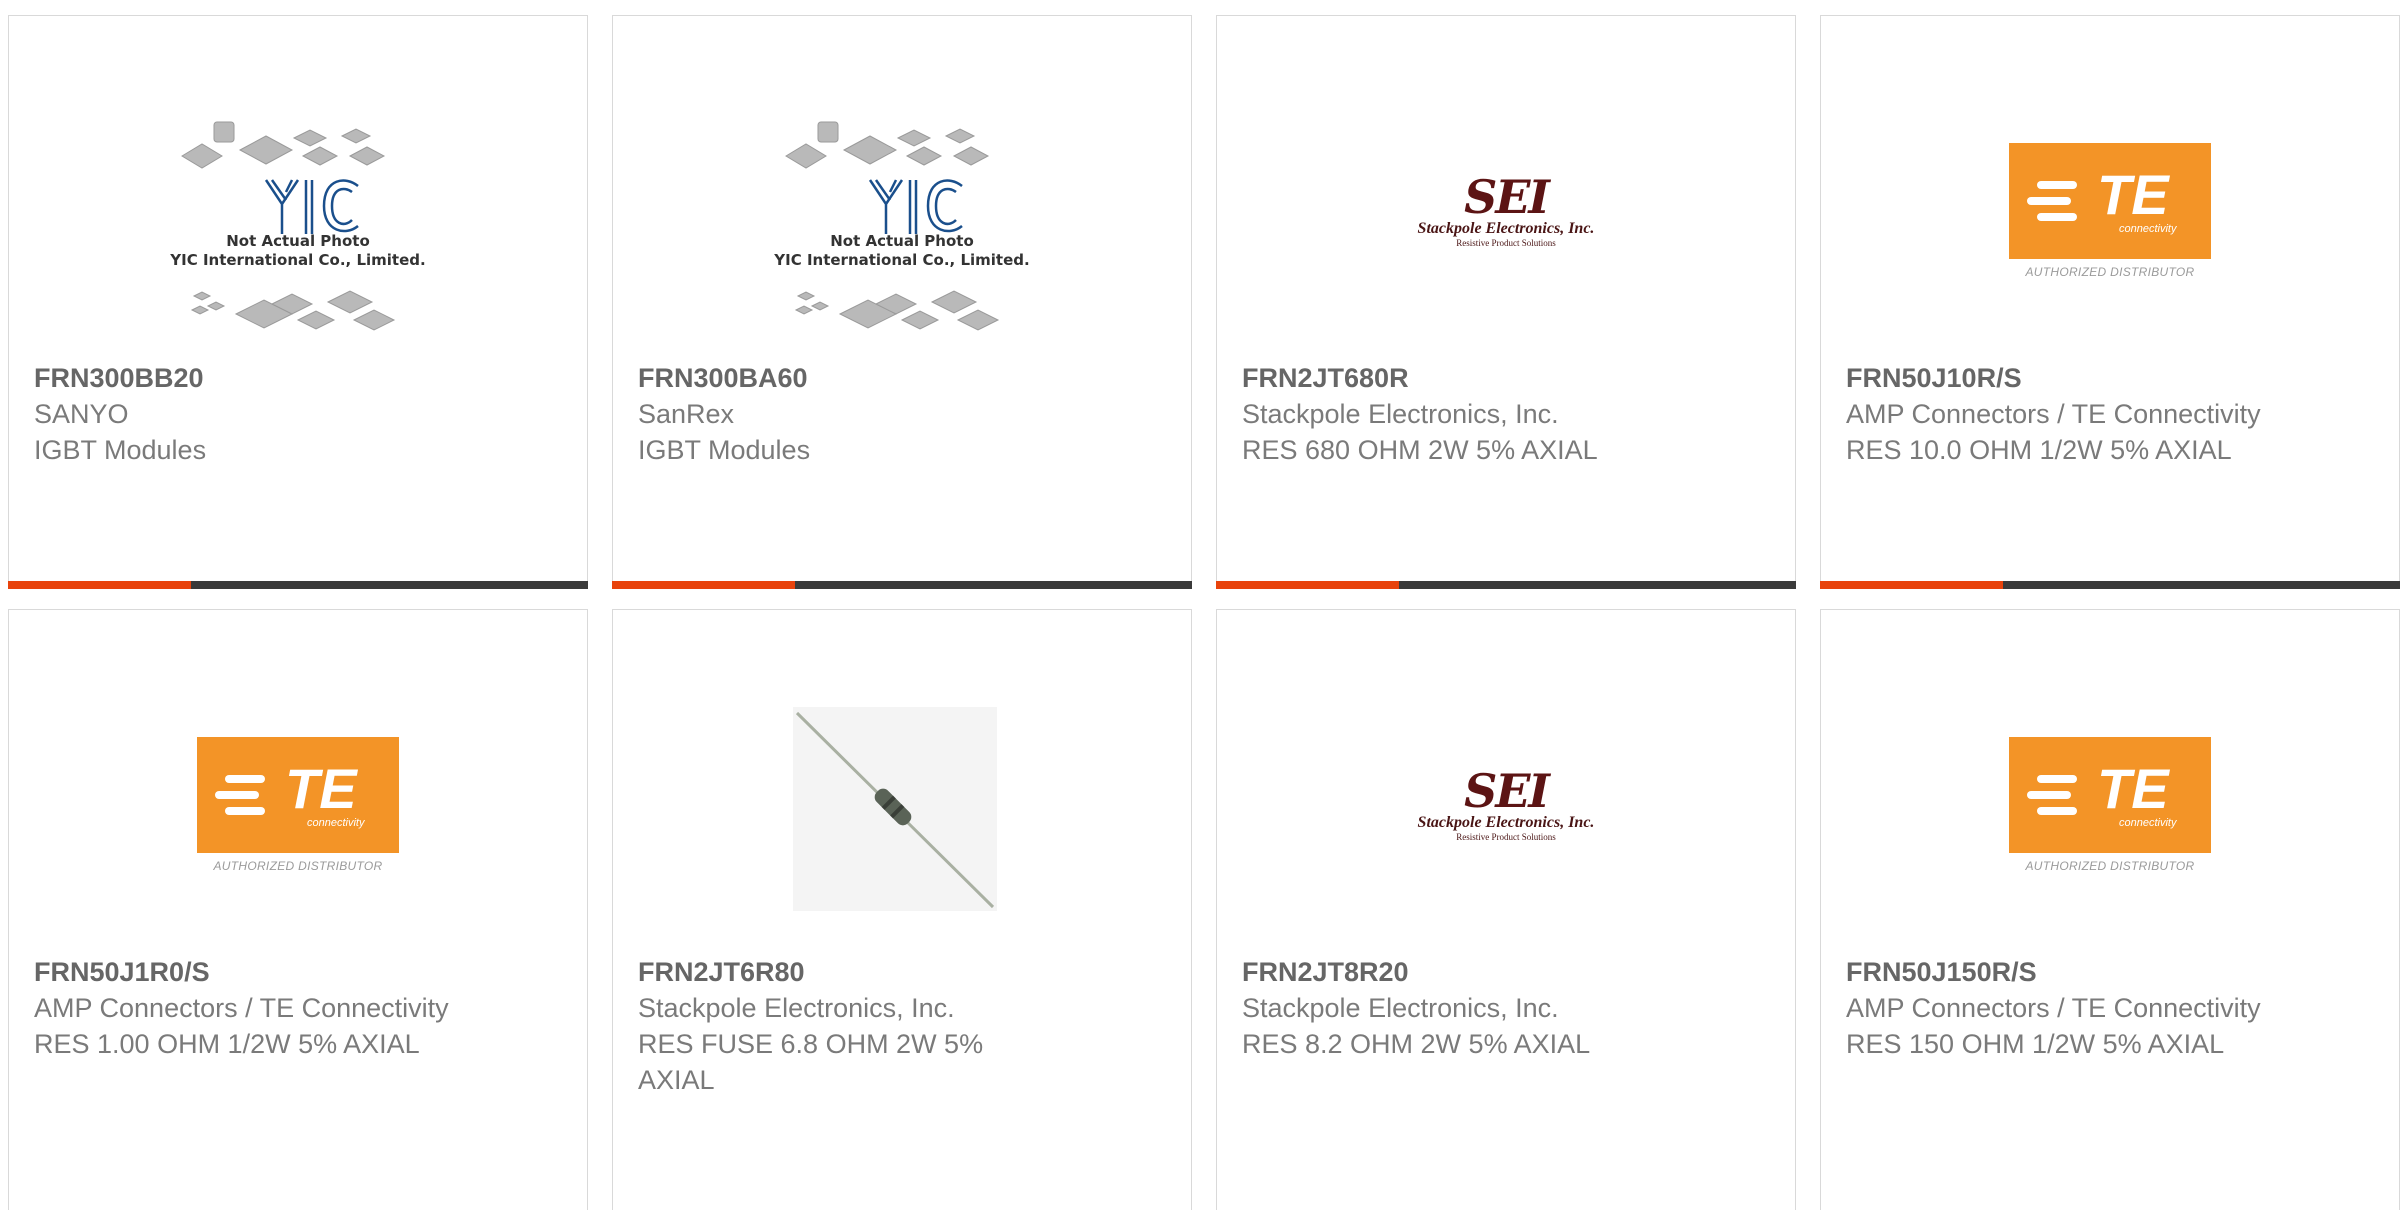 Image resolution: width=2400 pixels, height=1210 pixels. I want to click on product-description: RES FUSE 6.8 OHM 2W 5% AXIAL, so click(811, 1062).